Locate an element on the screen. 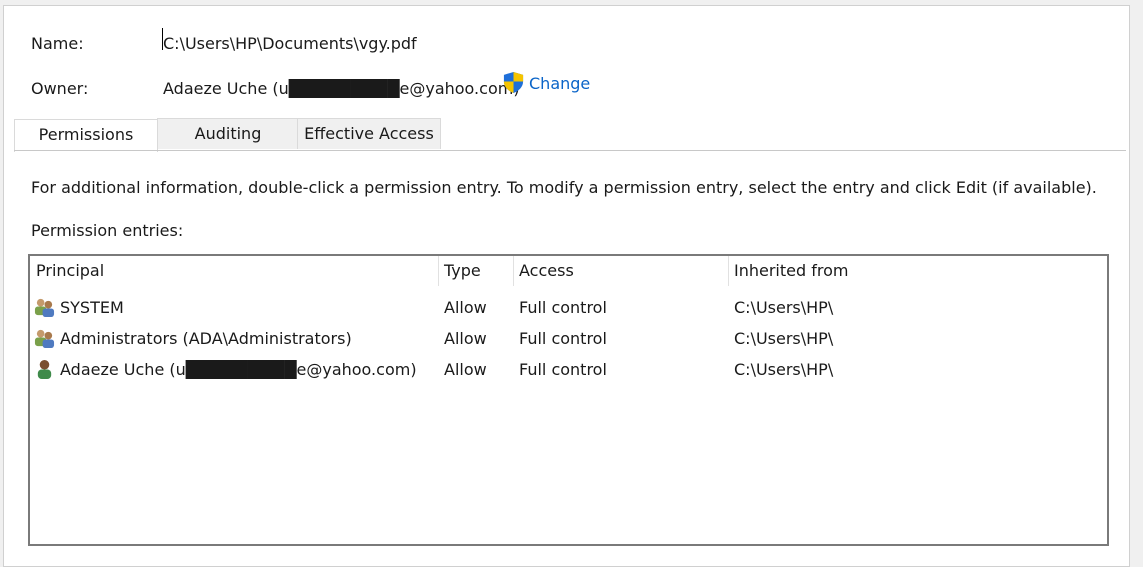 Image resolution: width=1143 pixels, height=567 pixels. column-header-principal: Principal is located at coordinates (234, 271).